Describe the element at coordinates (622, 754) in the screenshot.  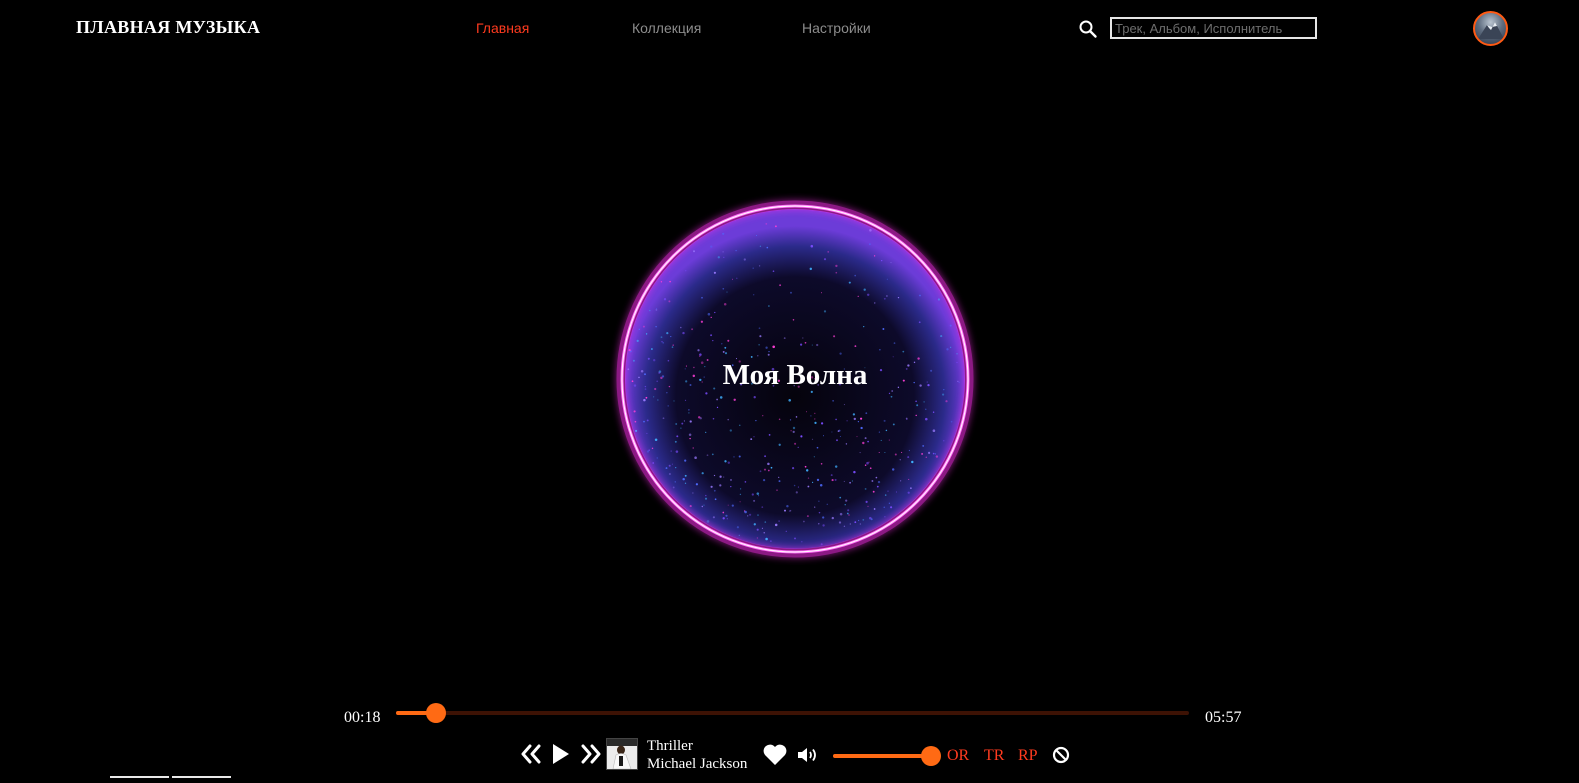
I see `album-cover` at that location.